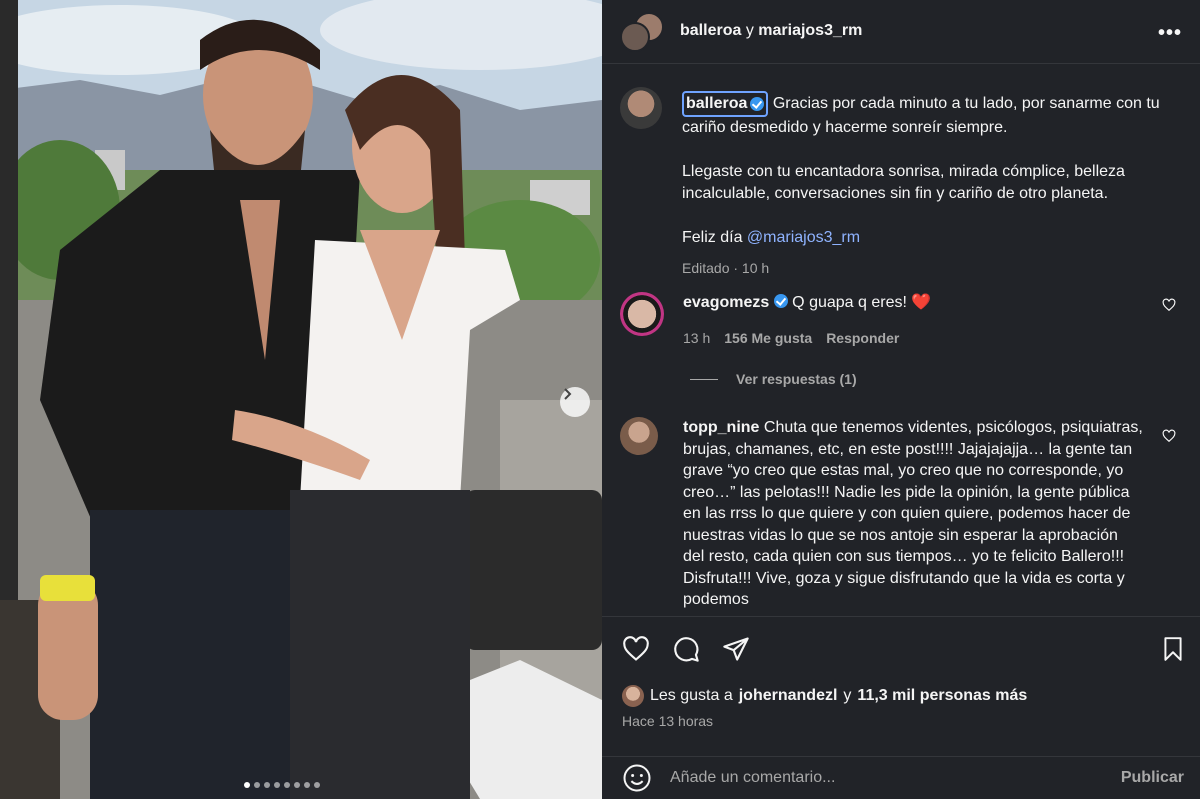 Image resolution: width=1200 pixels, height=799 pixels. I want to click on authors-joiner: y, so click(749, 30).